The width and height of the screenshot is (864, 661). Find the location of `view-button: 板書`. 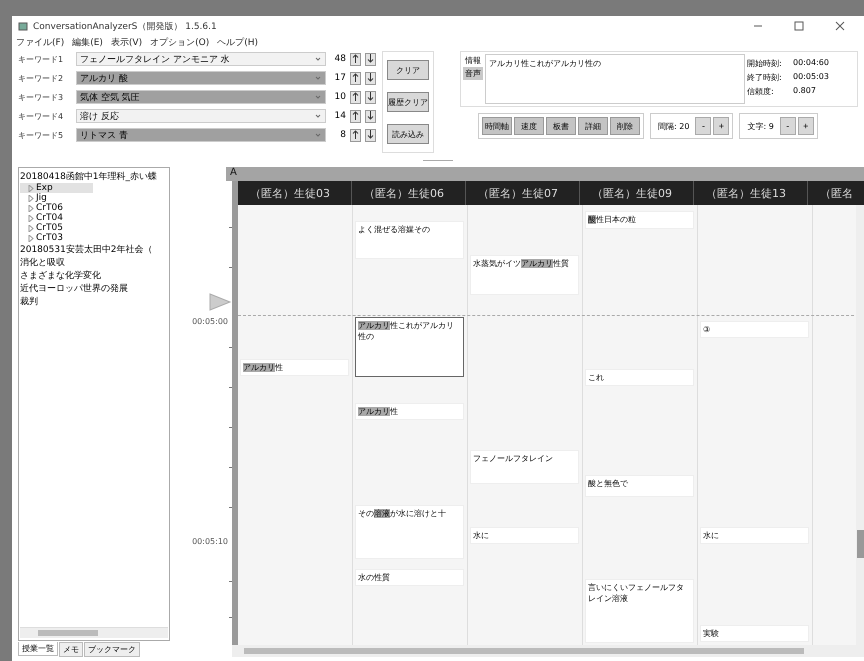

view-button: 板書 is located at coordinates (561, 126).